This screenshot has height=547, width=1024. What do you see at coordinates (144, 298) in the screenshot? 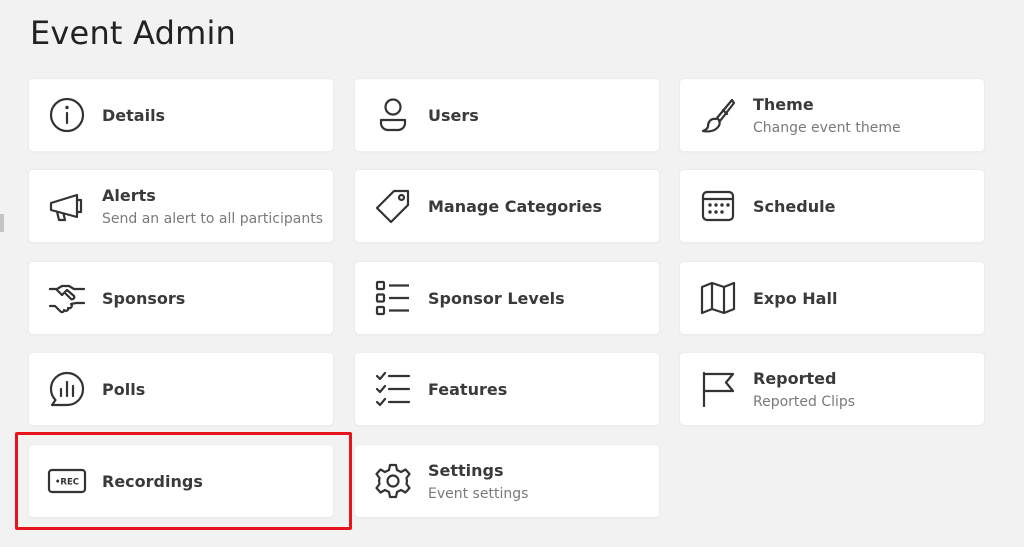
I see `sponsors-title: Sponsors` at bounding box center [144, 298].